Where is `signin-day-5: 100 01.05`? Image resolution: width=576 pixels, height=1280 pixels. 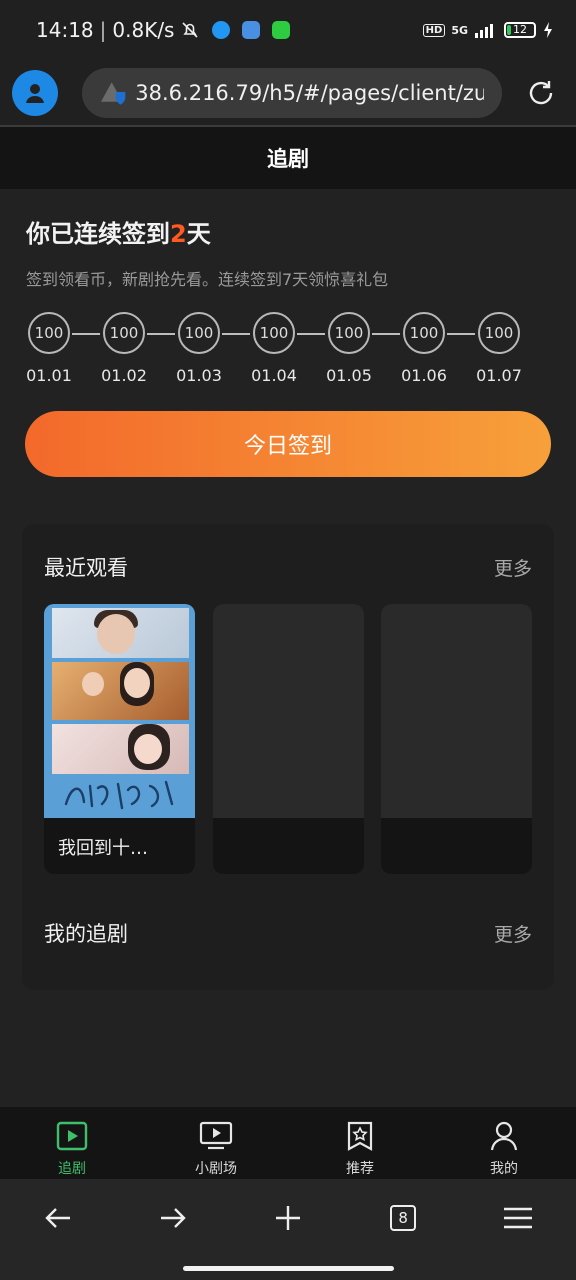 signin-day-5: 100 01.05 is located at coordinates (349, 348).